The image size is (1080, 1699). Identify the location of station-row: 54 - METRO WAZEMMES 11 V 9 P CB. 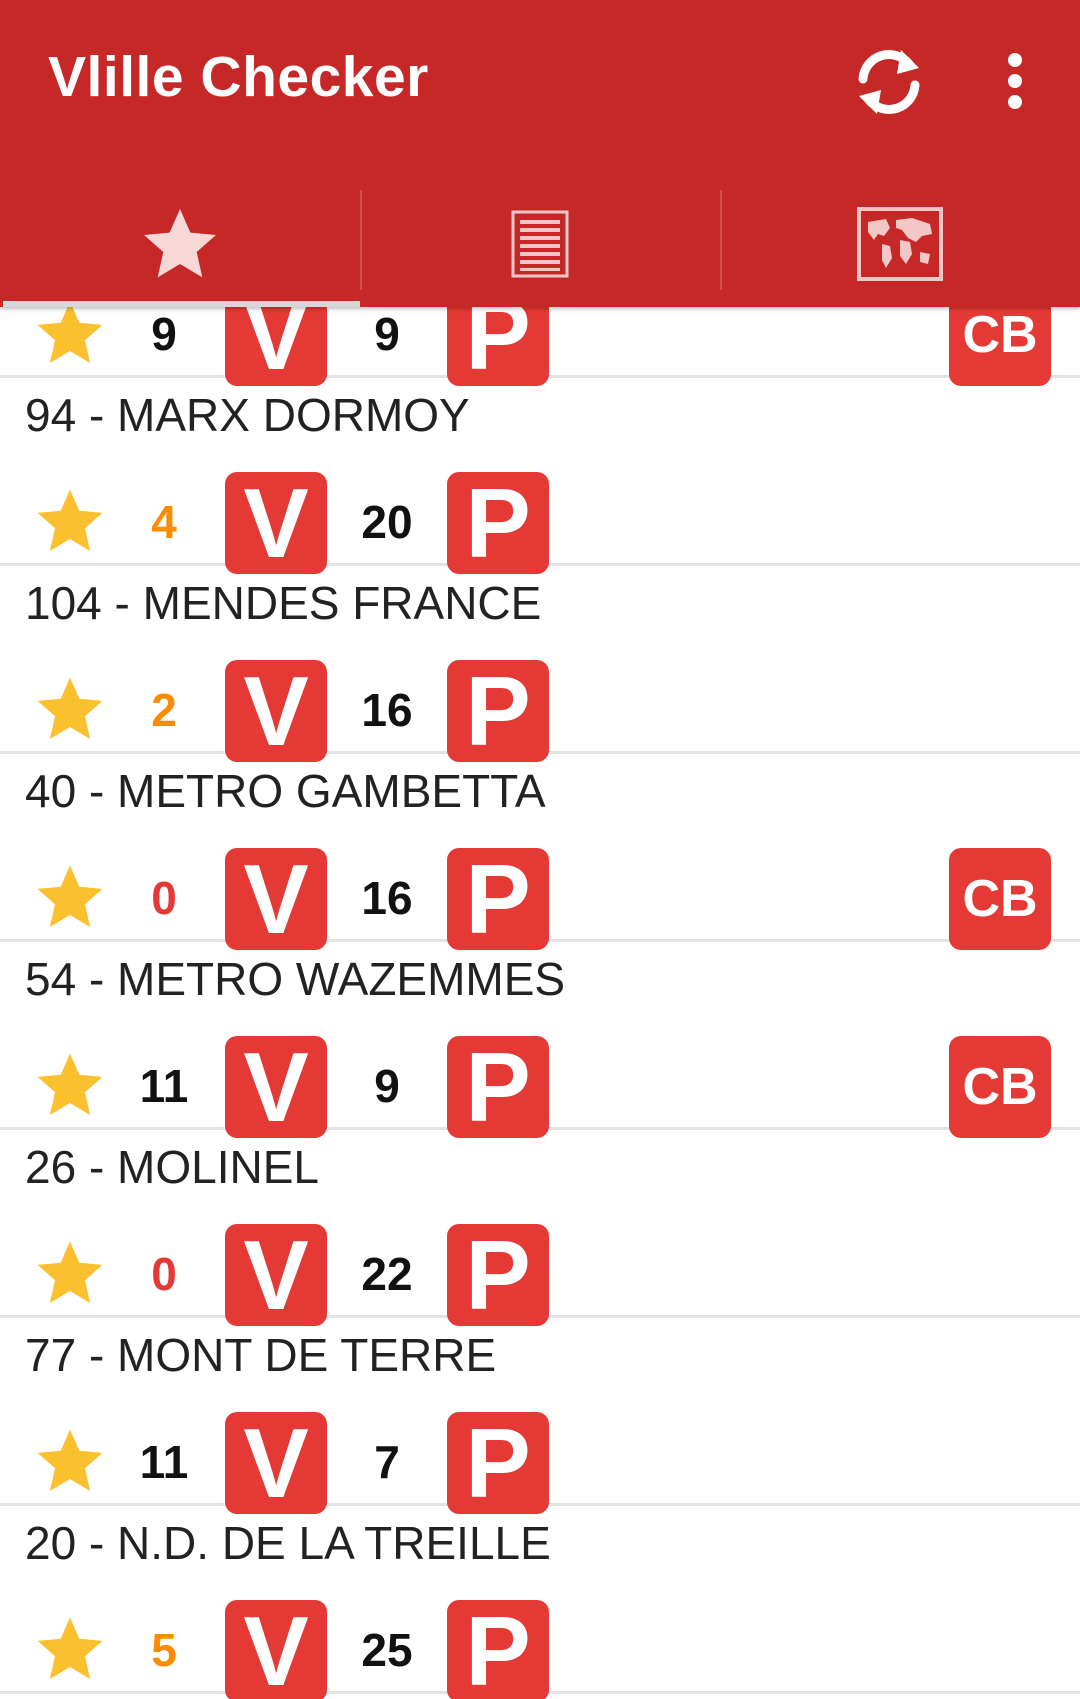
(540, 1042).